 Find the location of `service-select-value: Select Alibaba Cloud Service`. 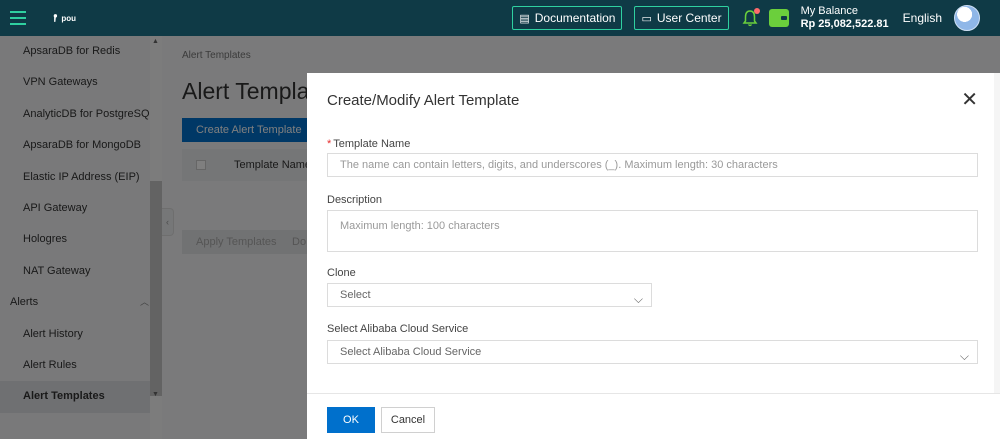

service-select-value: Select Alibaba Cloud Service is located at coordinates (411, 352).